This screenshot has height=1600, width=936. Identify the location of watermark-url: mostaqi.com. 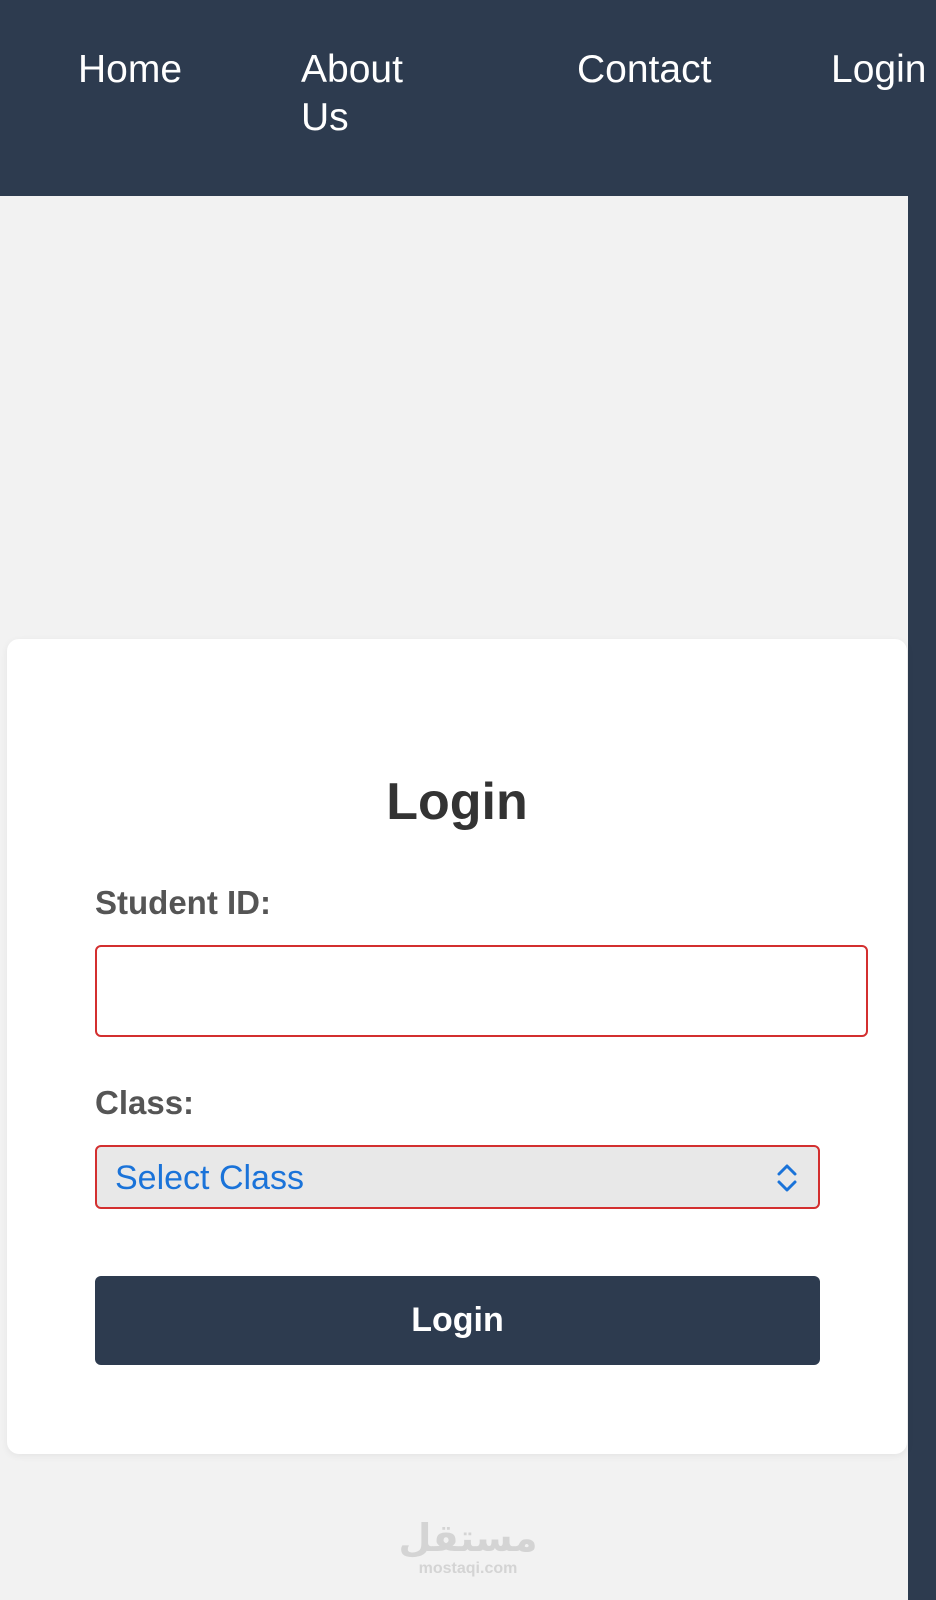
(468, 1568).